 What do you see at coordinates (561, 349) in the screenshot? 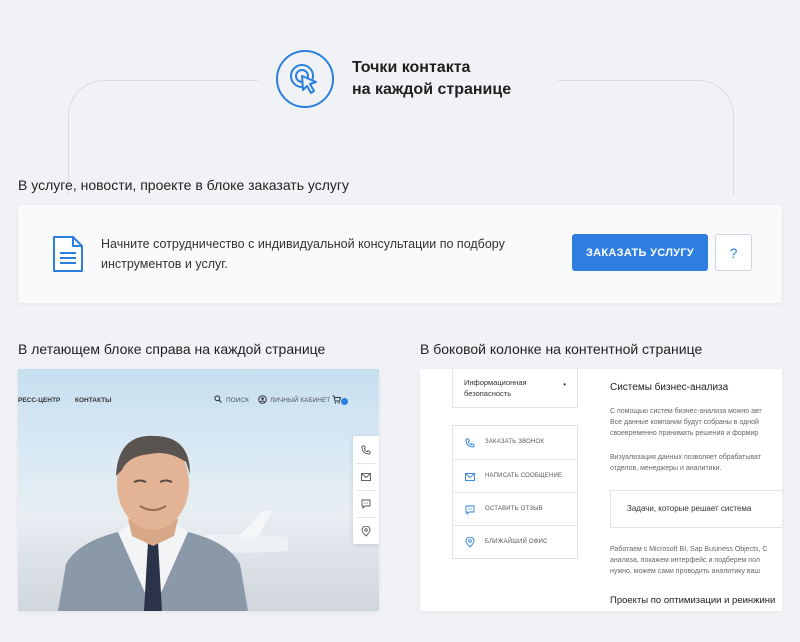
I see `section3-label: В боковой колонке на контентной странице` at bounding box center [561, 349].